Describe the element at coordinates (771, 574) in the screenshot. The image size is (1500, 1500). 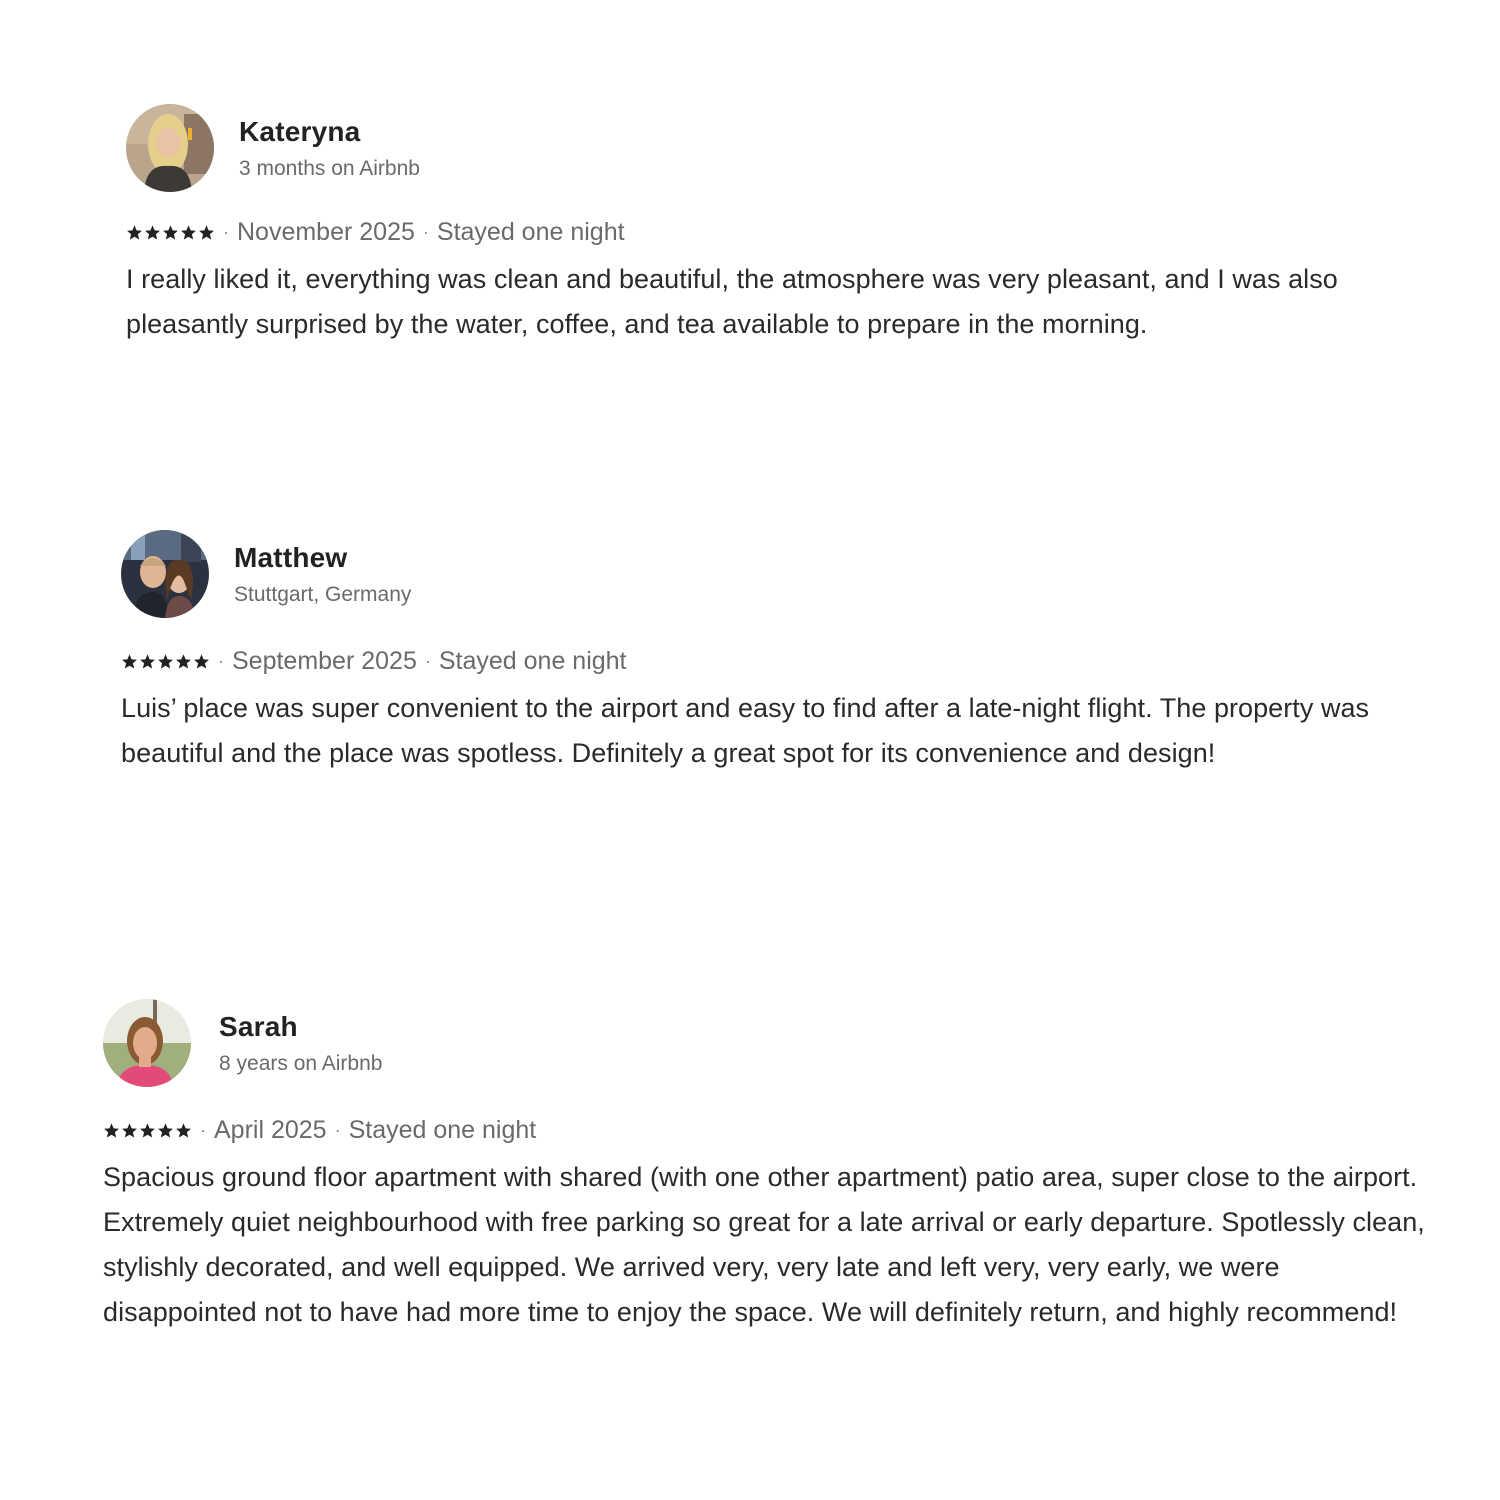
I see `review-header: Matthew Stuttgart, Germany` at that location.